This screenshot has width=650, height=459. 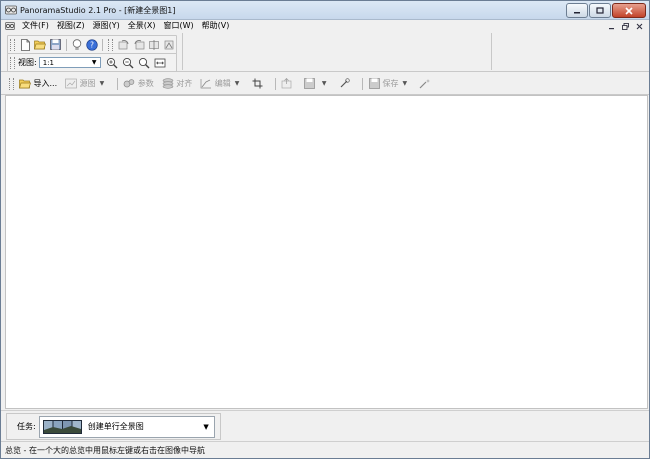 I want to click on align-button: 对齐, so click(x=176, y=83).